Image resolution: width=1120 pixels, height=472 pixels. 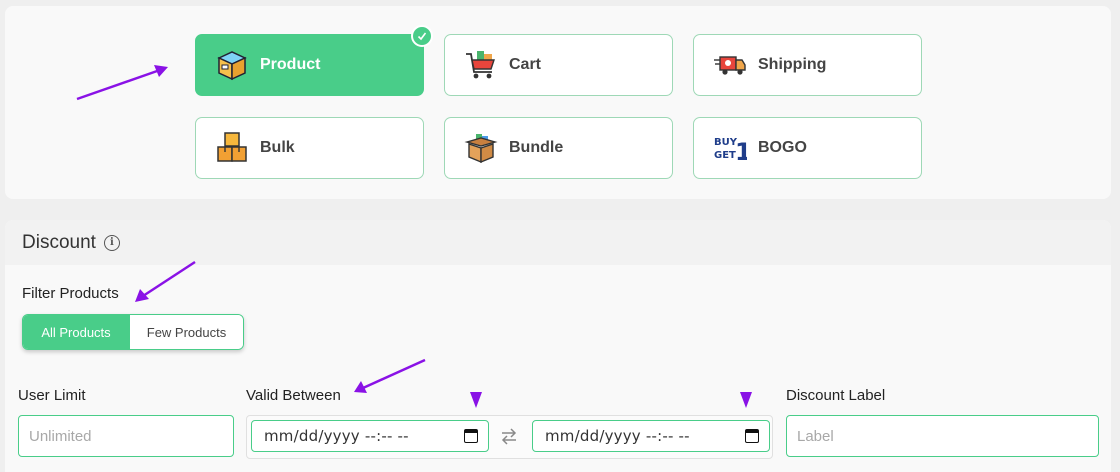 What do you see at coordinates (617, 436) in the screenshot?
I see `valid-to-value: mm/dd/yyyy --:-- --` at bounding box center [617, 436].